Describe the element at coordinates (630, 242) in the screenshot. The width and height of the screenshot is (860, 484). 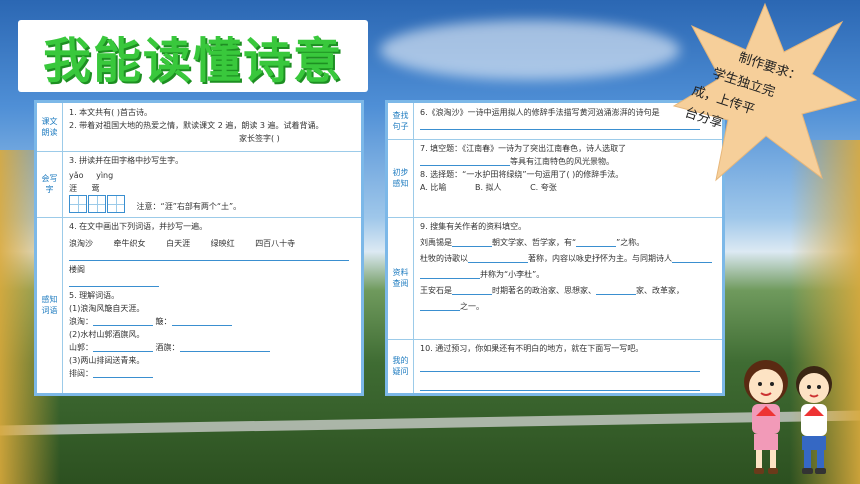
I see `fill-text: ”之称。` at that location.